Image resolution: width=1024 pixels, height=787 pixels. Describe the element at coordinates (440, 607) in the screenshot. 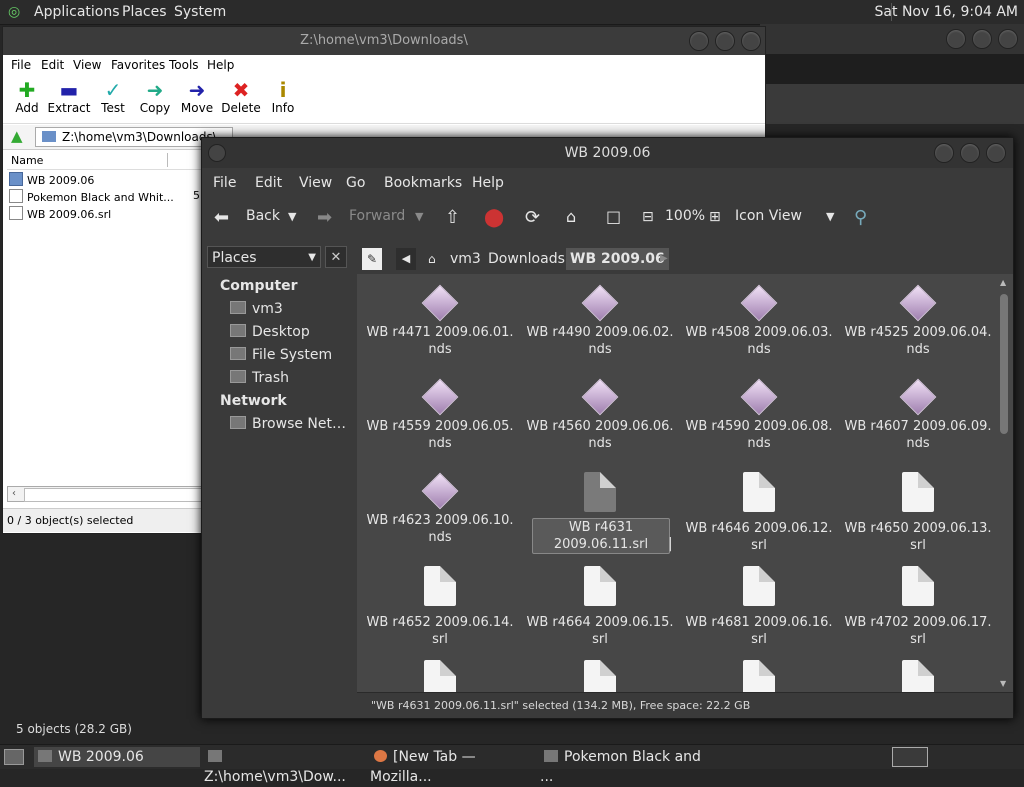

I see `file-item: WB r4652 2009.06.14. srl` at that location.